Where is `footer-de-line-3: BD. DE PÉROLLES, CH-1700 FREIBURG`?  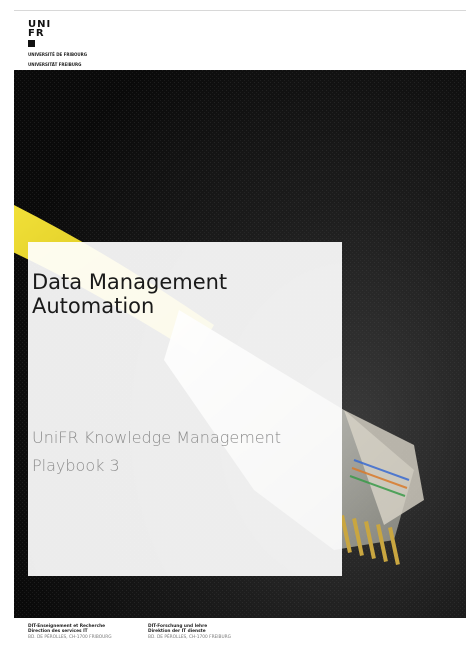 footer-de-line-3: BD. DE PÉROLLES, CH-1700 FREIBURG is located at coordinates (189, 637).